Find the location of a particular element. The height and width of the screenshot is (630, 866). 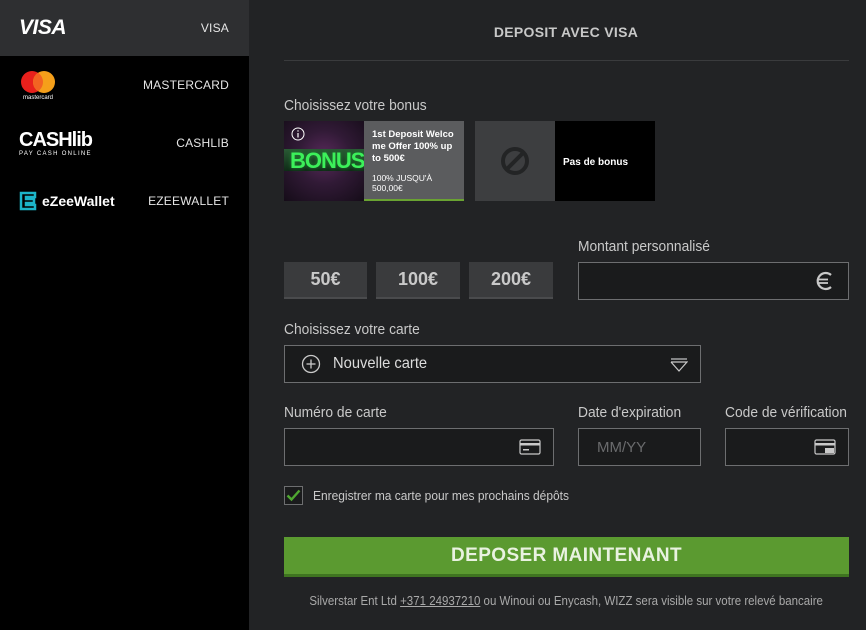

bonus-subtitle: 100% JUSQU'À 500,00€ is located at coordinates (402, 183).